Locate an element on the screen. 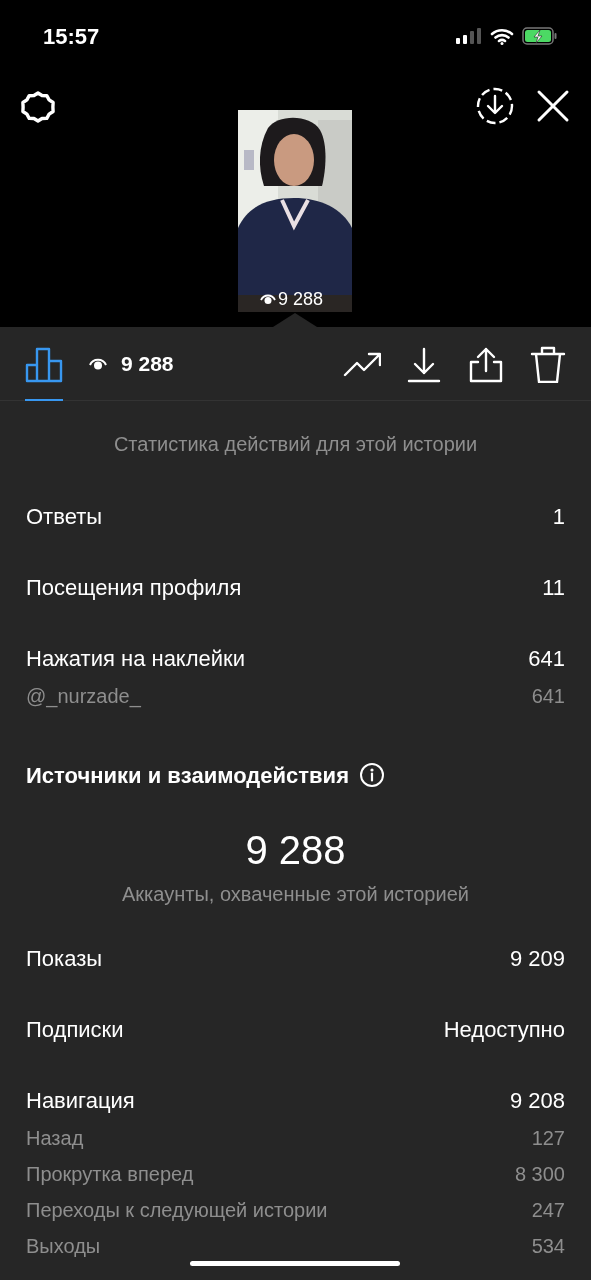 This screenshot has width=591, height=1280. stat-label: Подписки is located at coordinates (75, 1029).